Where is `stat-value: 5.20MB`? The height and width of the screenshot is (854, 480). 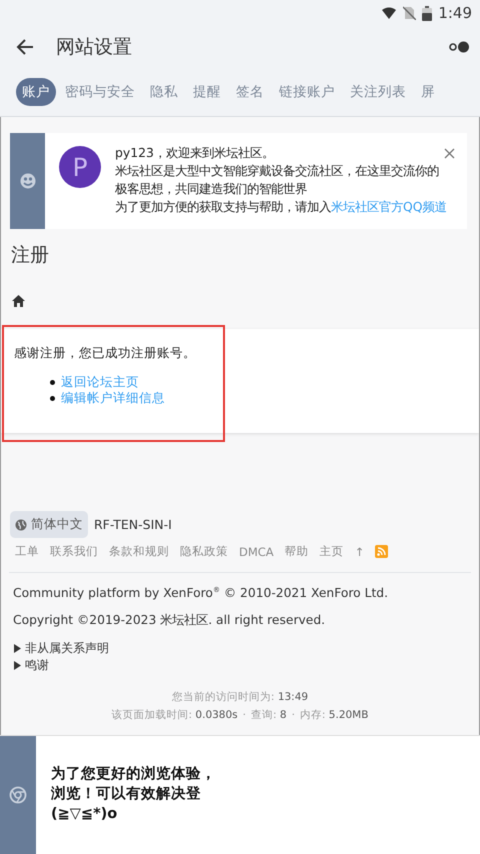 stat-value: 5.20MB is located at coordinates (348, 715).